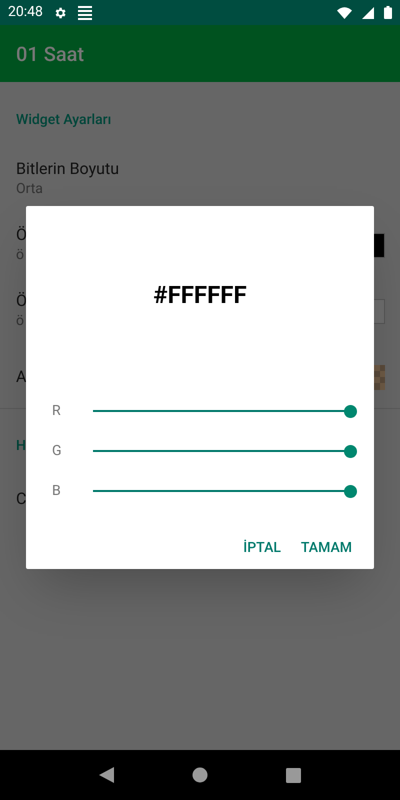 The image size is (400, 800). Describe the element at coordinates (106, 775) in the screenshot. I see `back-icon` at that location.